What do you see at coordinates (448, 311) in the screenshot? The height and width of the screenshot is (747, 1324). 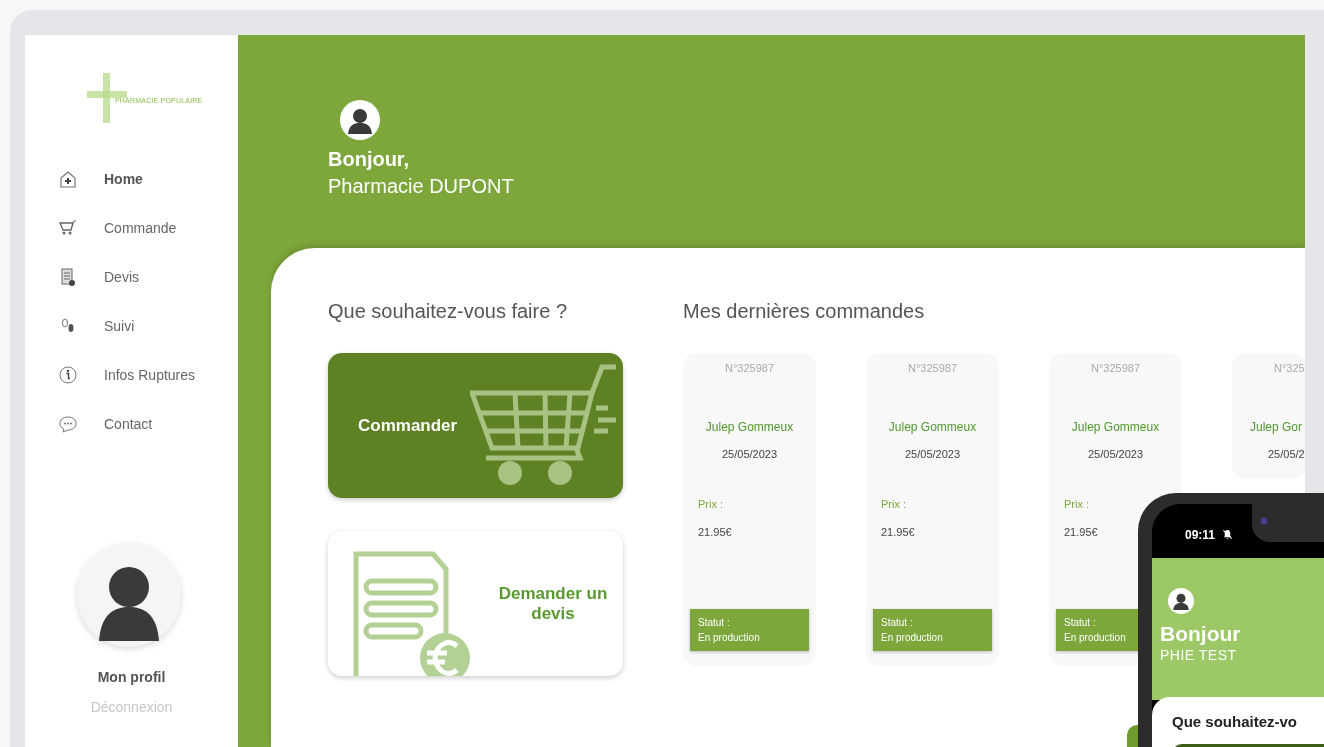 I see `section-title: Que souhaitez-vous faire ?` at bounding box center [448, 311].